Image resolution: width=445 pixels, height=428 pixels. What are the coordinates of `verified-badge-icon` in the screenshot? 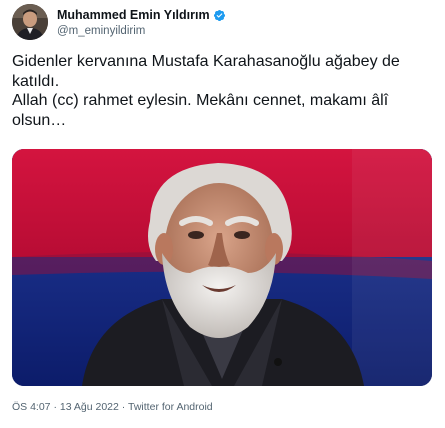 It's located at (219, 15).